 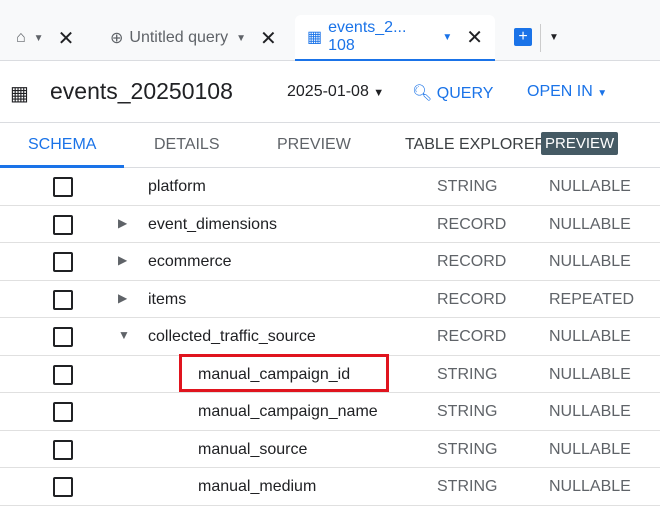 I want to click on tab-home: ⌂ ▼ ✕, so click(x=45, y=38).